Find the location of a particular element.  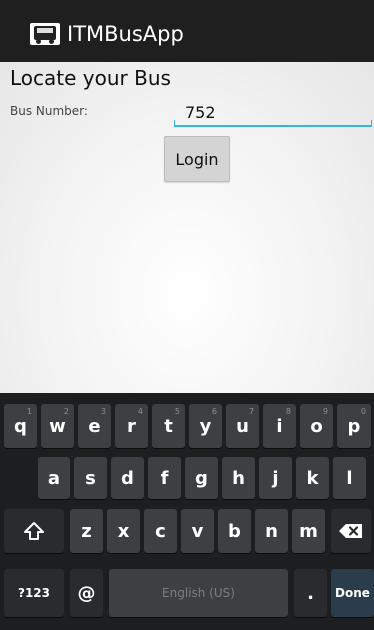

key-v: v is located at coordinates (197, 531).